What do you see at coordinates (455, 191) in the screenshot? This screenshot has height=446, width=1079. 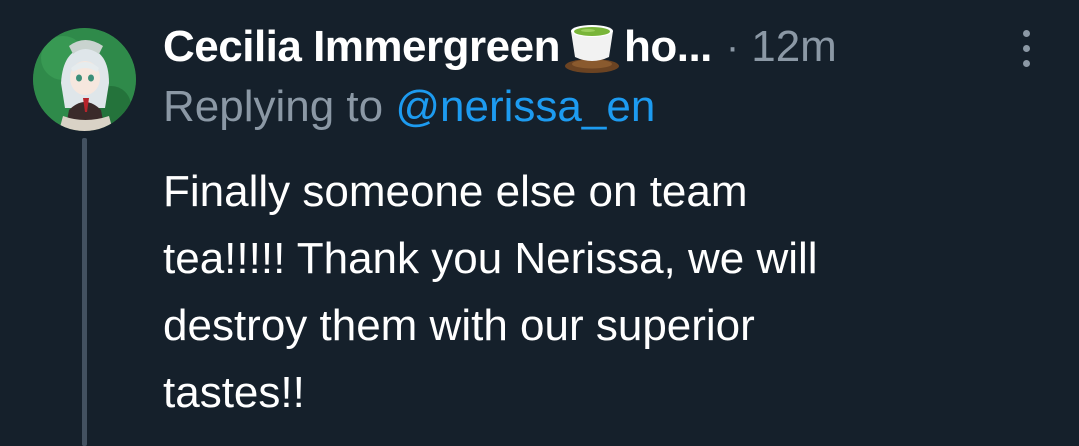 I see `tweet-body-line: Finally someone else on team` at bounding box center [455, 191].